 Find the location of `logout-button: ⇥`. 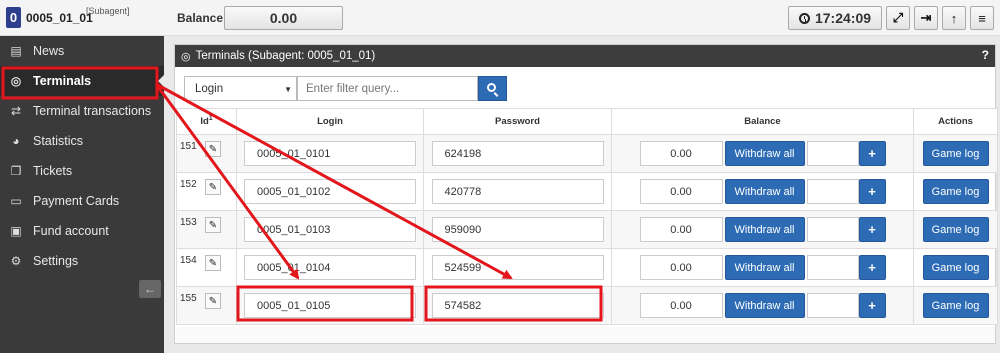

logout-button: ⇥ is located at coordinates (926, 18).